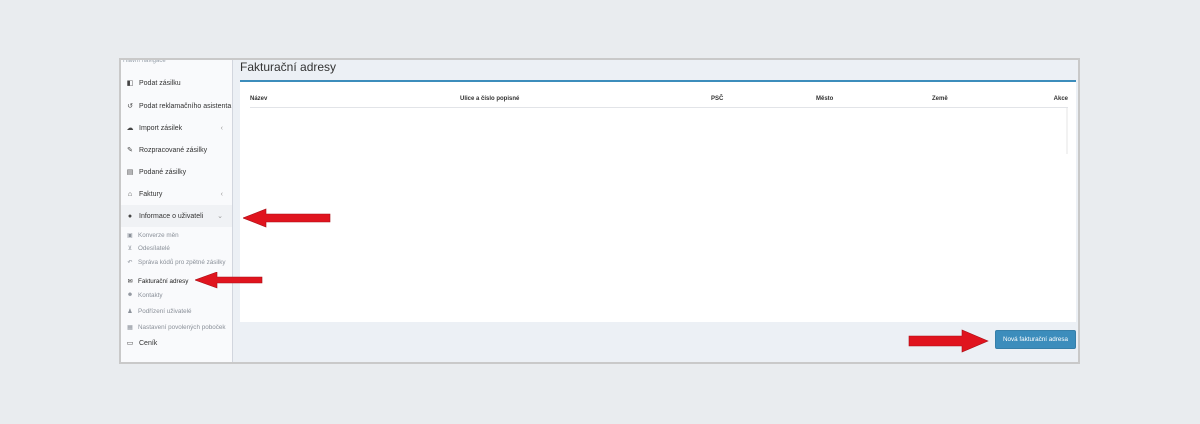 Image resolution: width=1200 pixels, height=424 pixels. Describe the element at coordinates (287, 218) in the screenshot. I see `annotation-arrow-informace` at that location.